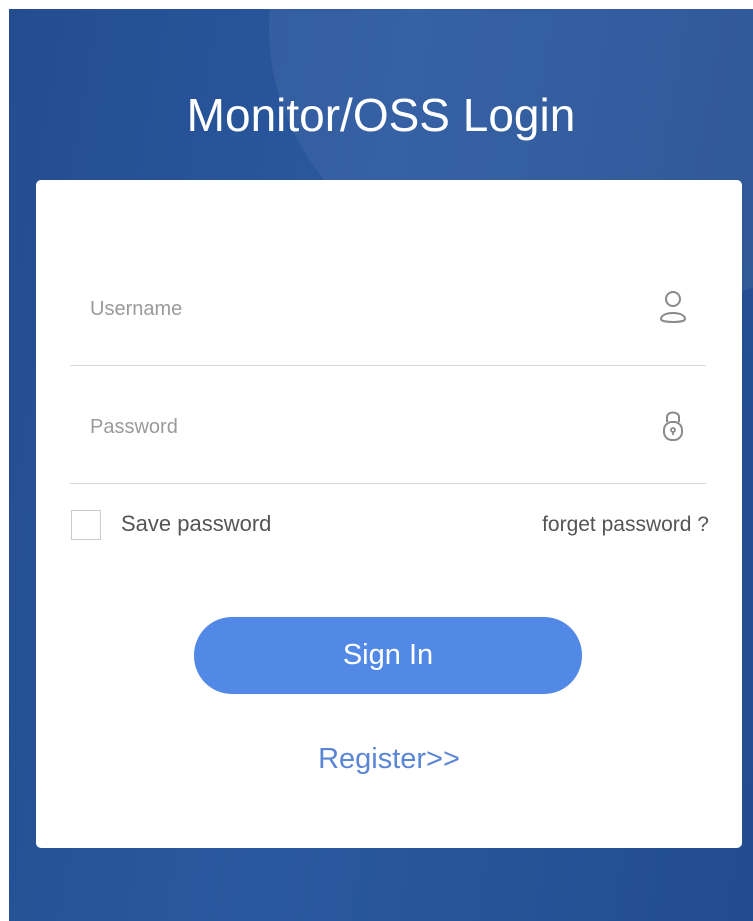 The image size is (753, 921). I want to click on password-field, so click(388, 424).